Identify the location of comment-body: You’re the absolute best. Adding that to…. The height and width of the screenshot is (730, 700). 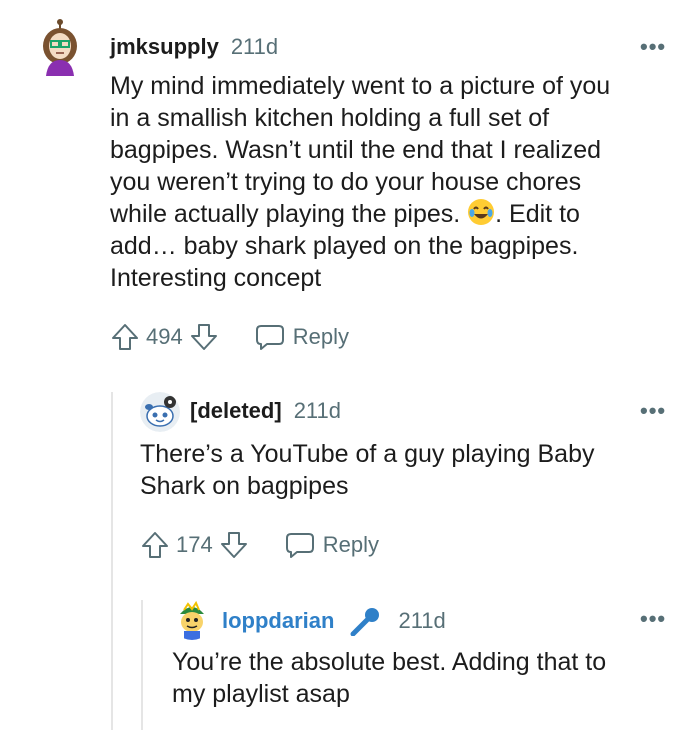
(427, 678).